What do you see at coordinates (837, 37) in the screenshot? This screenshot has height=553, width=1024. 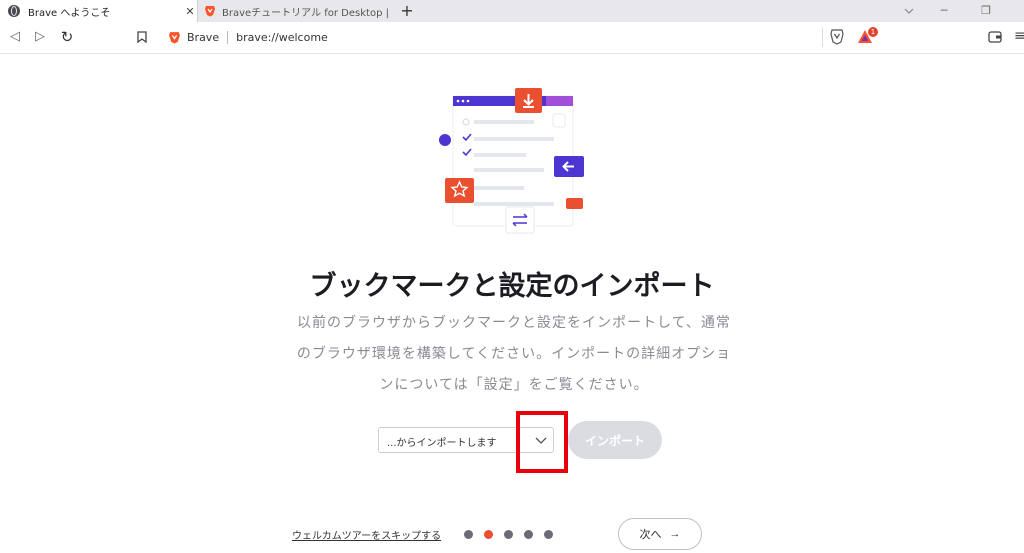 I see `brave-shields-icon` at bounding box center [837, 37].